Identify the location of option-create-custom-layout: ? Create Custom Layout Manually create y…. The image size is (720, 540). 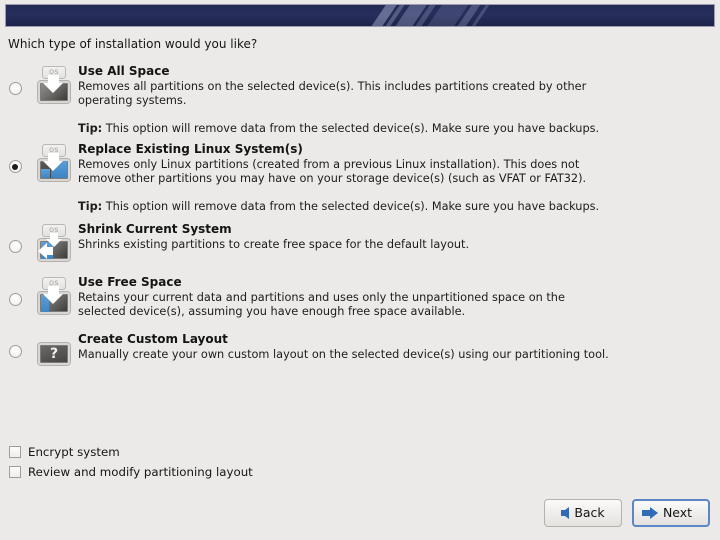
(360, 357).